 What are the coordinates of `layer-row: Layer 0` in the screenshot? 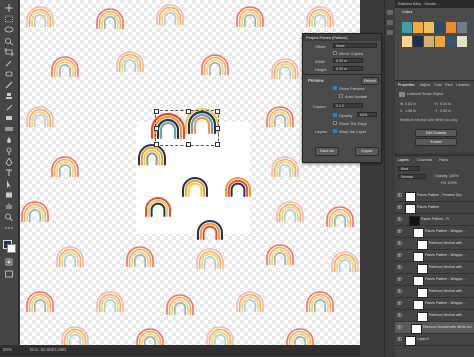 It's located at (434, 340).